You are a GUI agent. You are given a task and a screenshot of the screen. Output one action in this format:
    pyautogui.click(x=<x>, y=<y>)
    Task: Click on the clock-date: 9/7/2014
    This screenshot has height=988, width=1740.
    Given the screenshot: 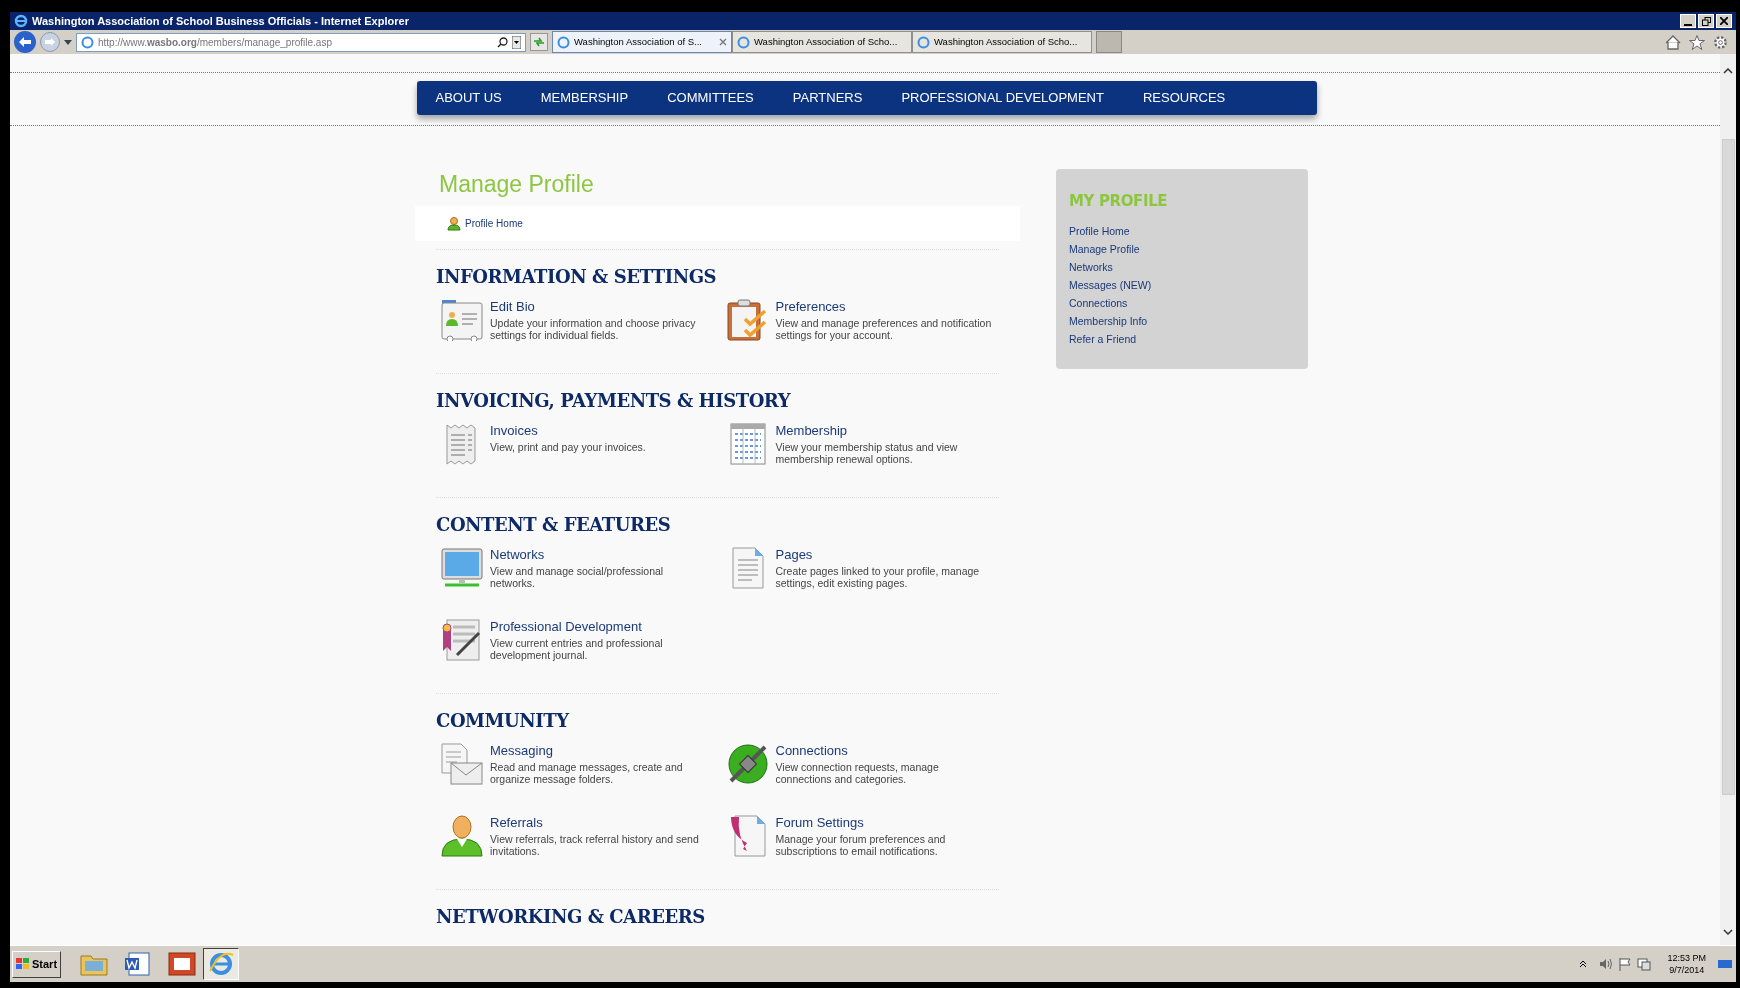 What is the action you would take?
    pyautogui.click(x=1687, y=970)
    